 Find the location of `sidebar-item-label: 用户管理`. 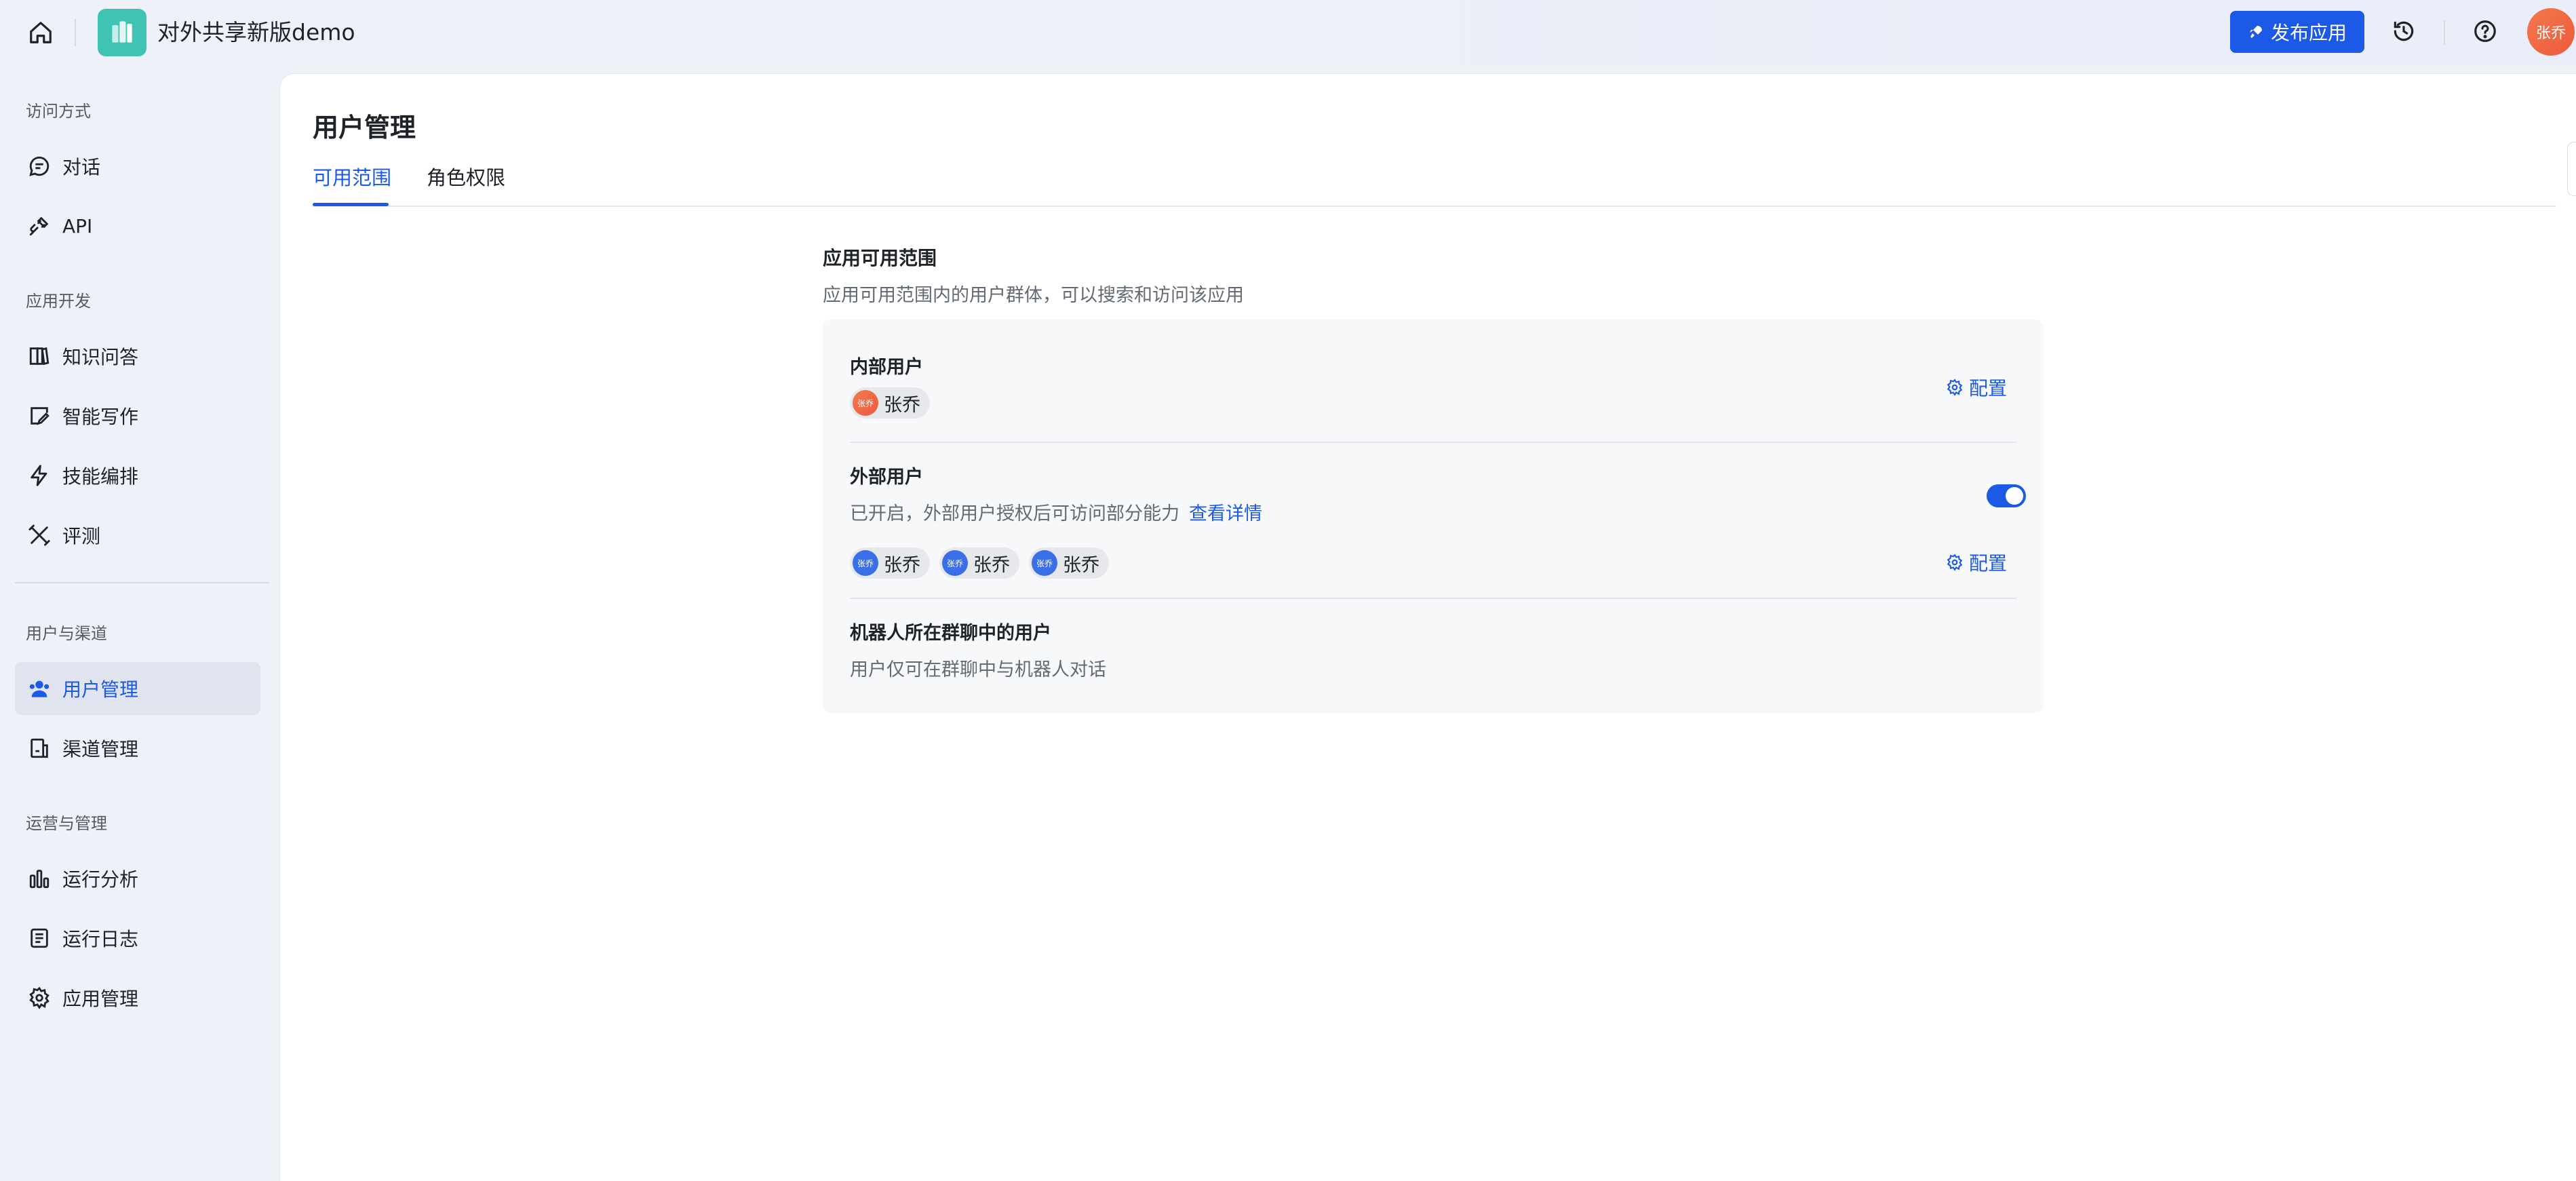

sidebar-item-label: 用户管理 is located at coordinates (100, 689).